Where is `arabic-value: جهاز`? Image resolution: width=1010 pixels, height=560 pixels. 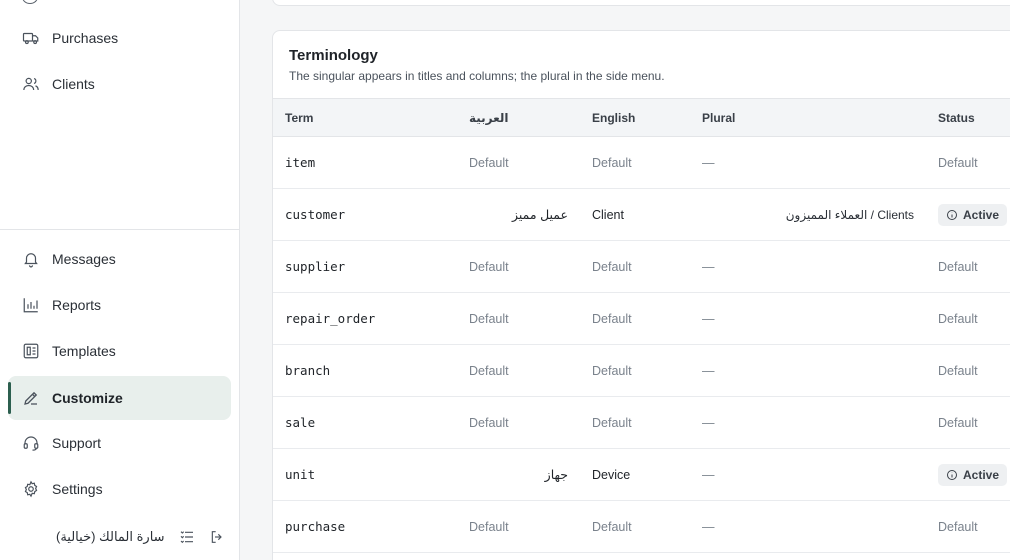 arabic-value: جهاز is located at coordinates (556, 475).